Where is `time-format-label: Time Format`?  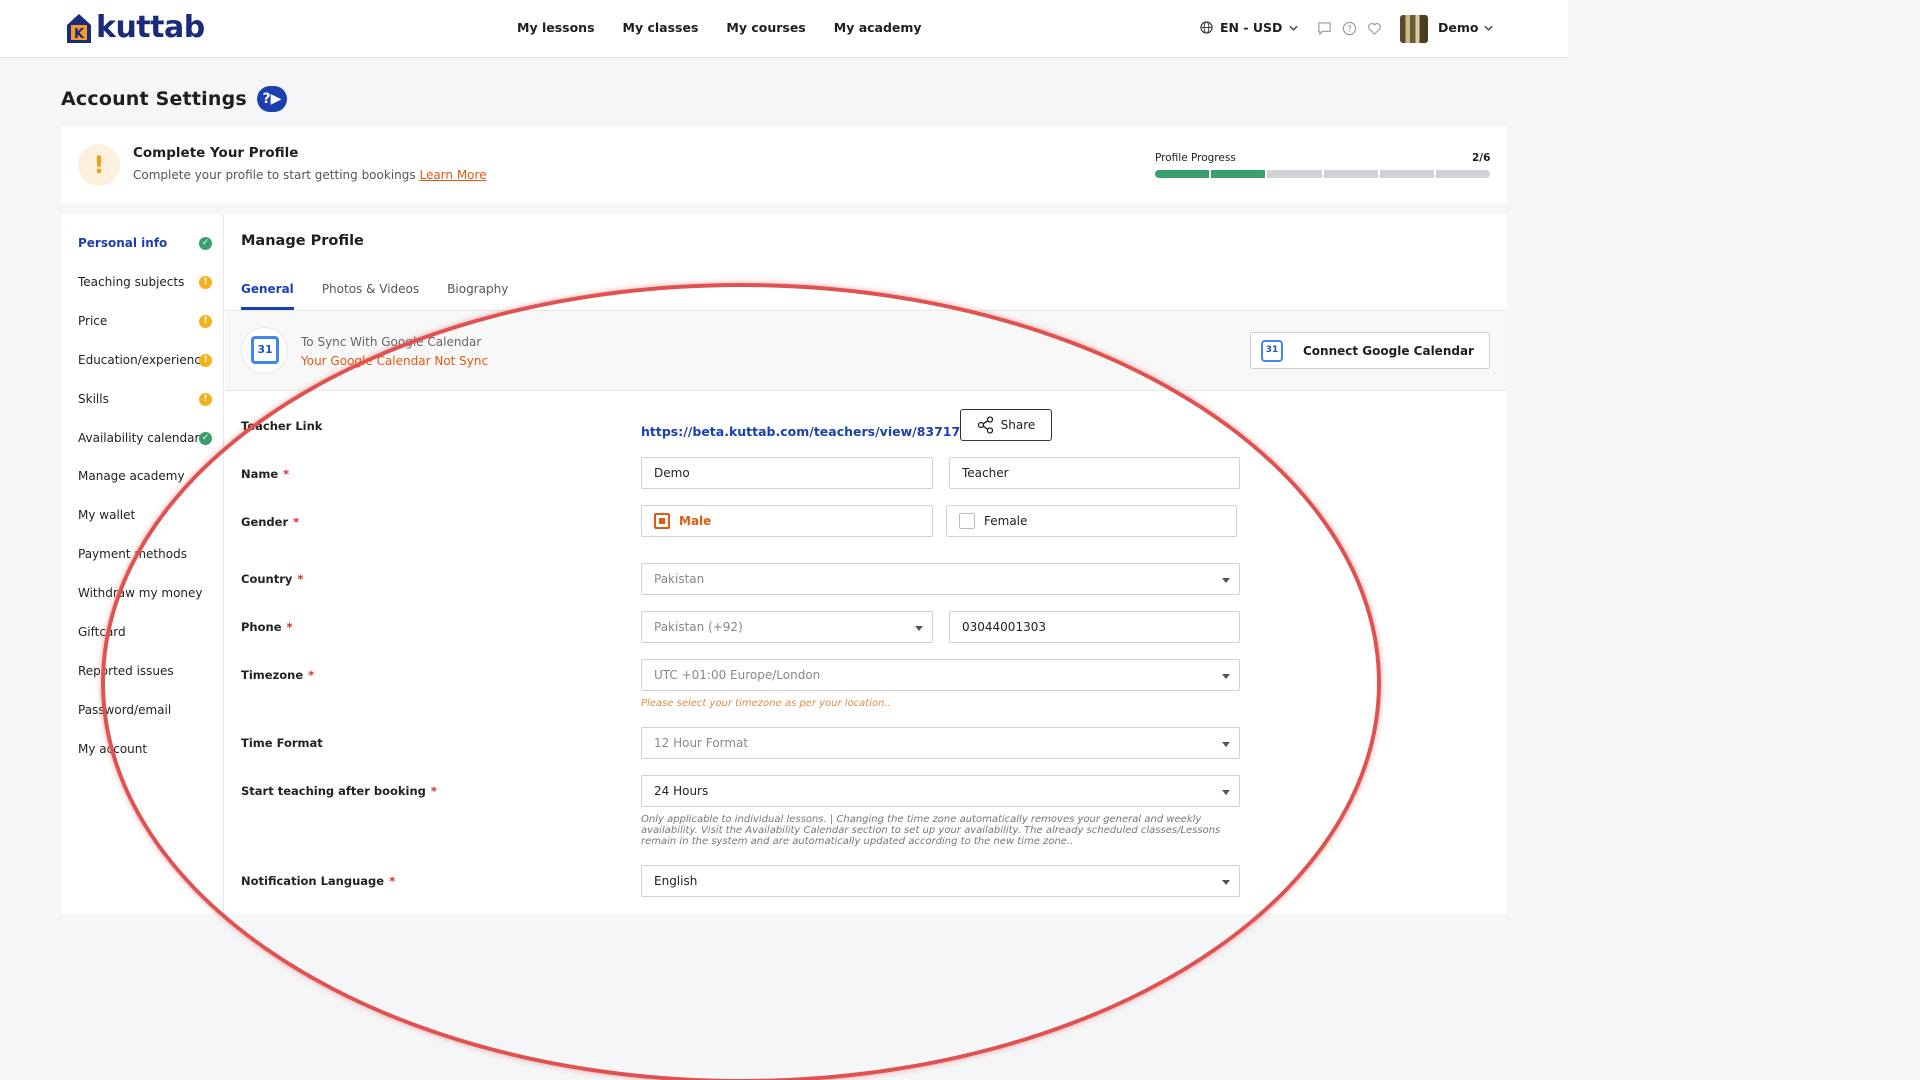 time-format-label: Time Format is located at coordinates (282, 743).